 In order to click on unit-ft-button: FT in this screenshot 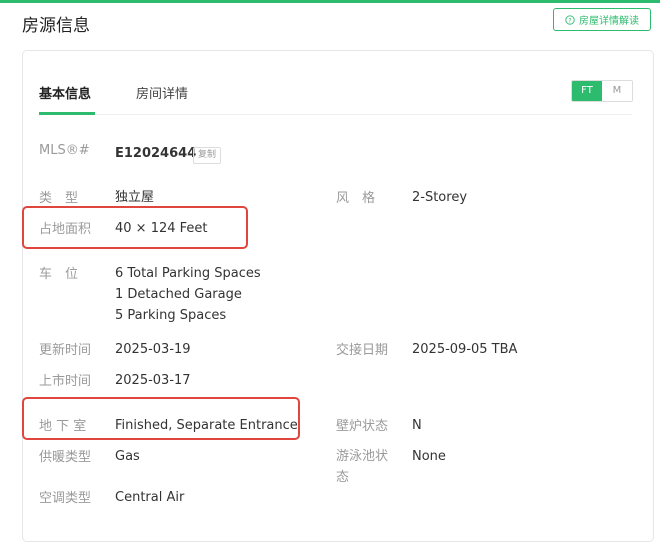, I will do `click(587, 91)`.